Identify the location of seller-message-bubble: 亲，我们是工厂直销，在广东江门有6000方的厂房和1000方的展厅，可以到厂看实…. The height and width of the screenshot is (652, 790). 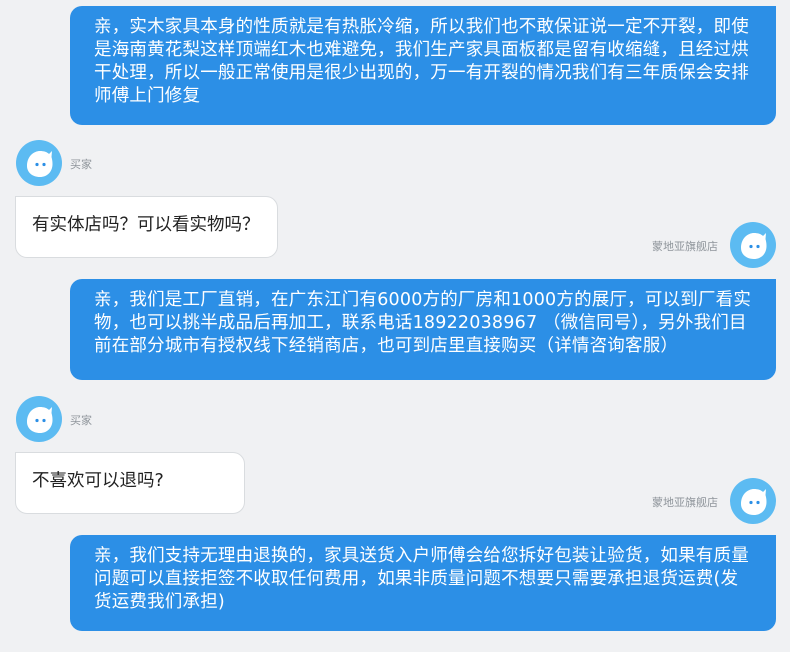
(423, 329).